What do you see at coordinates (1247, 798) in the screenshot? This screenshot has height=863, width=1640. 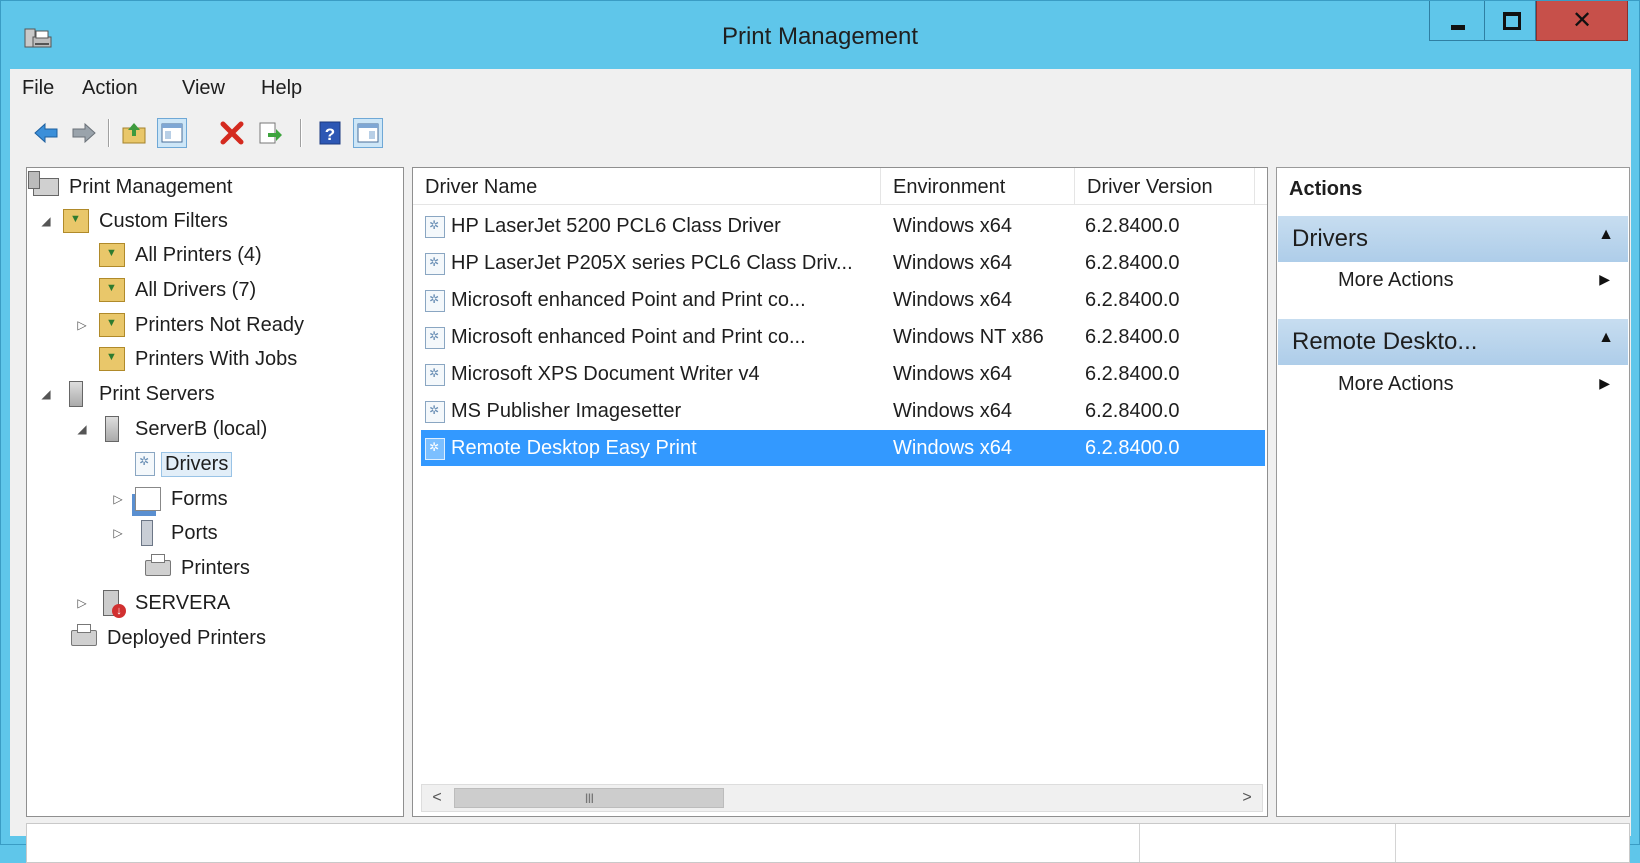 I see `scroll-right-icon: >` at bounding box center [1247, 798].